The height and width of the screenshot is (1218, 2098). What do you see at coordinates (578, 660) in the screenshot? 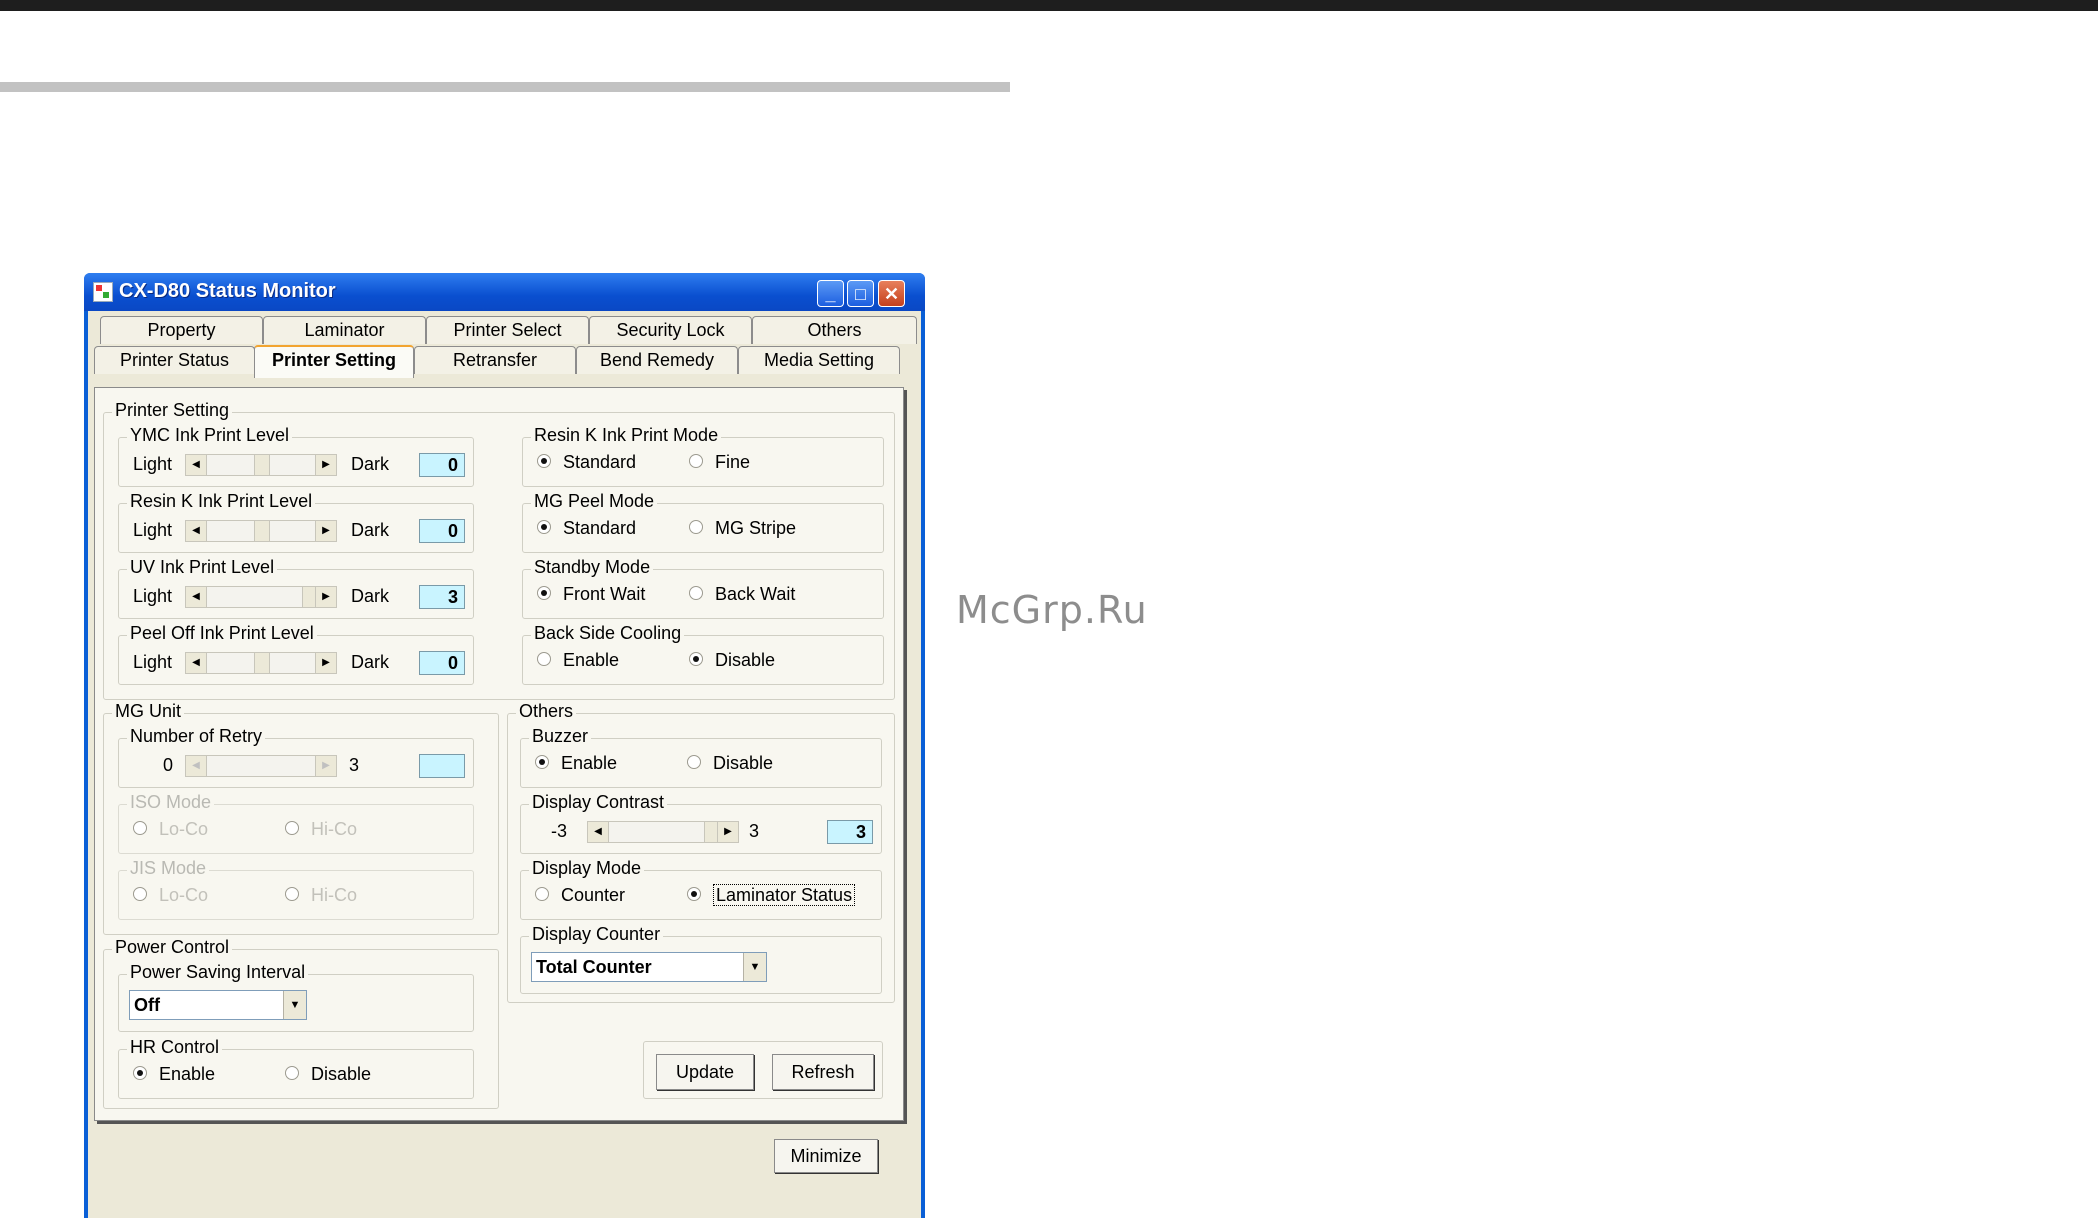
I see `cooling-enable-radio: Enable` at bounding box center [578, 660].